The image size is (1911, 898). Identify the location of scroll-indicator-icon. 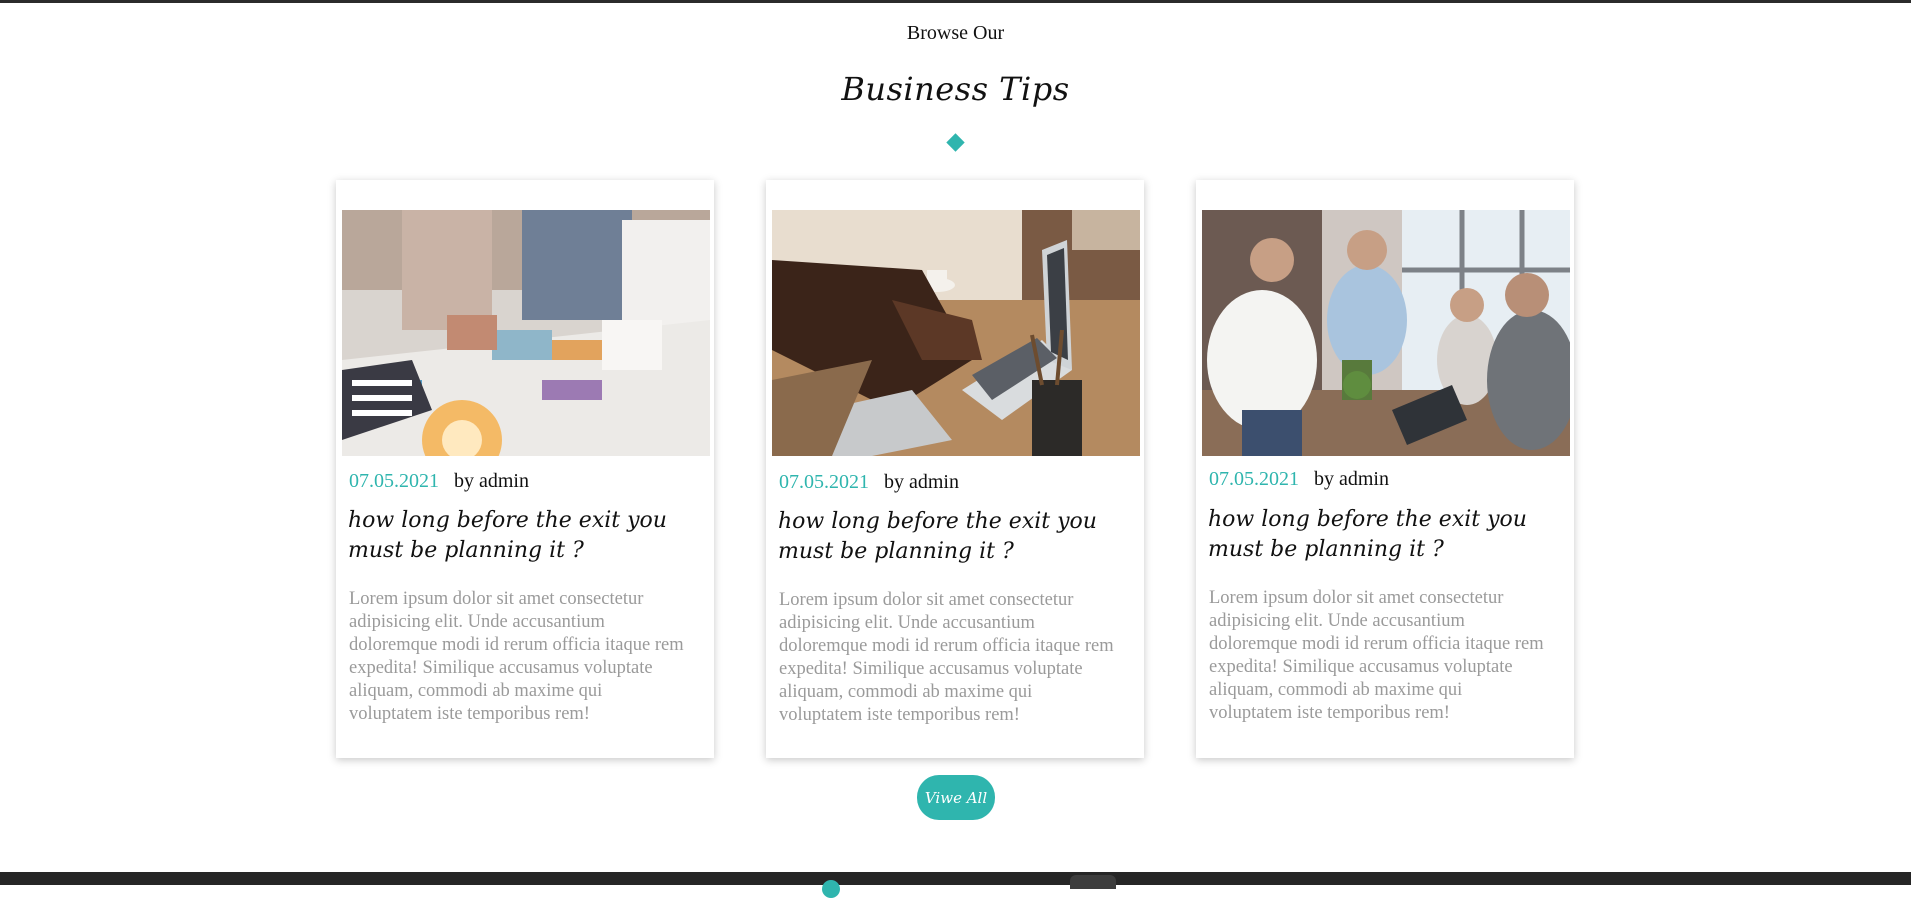
(831, 889).